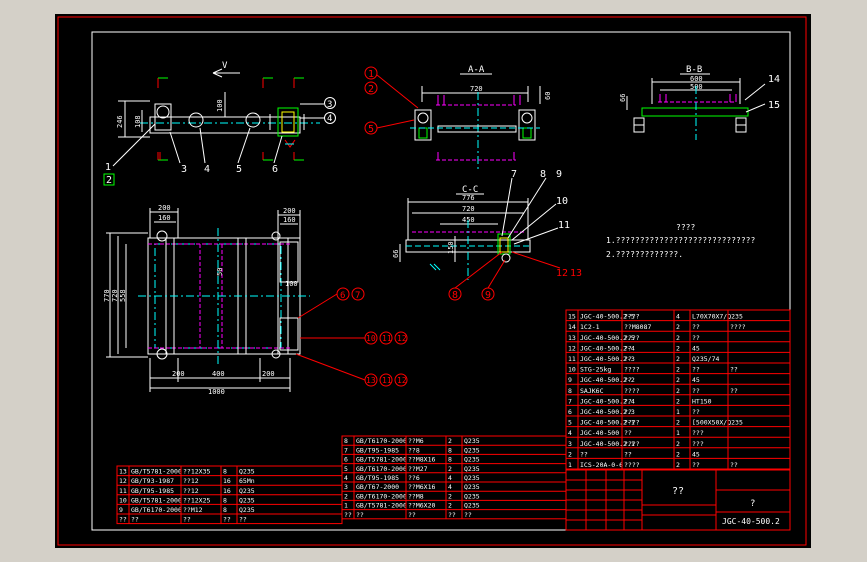 The image size is (867, 562). Describe the element at coordinates (774, 105) in the screenshot. I see `svg-text: 15` at that location.